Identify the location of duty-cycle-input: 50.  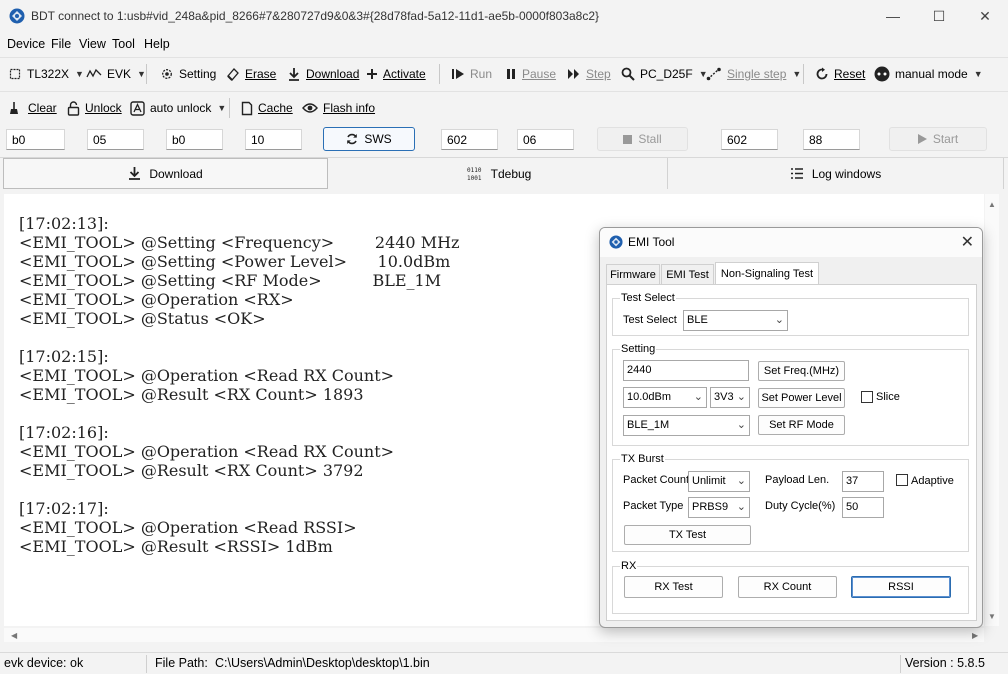
(863, 507).